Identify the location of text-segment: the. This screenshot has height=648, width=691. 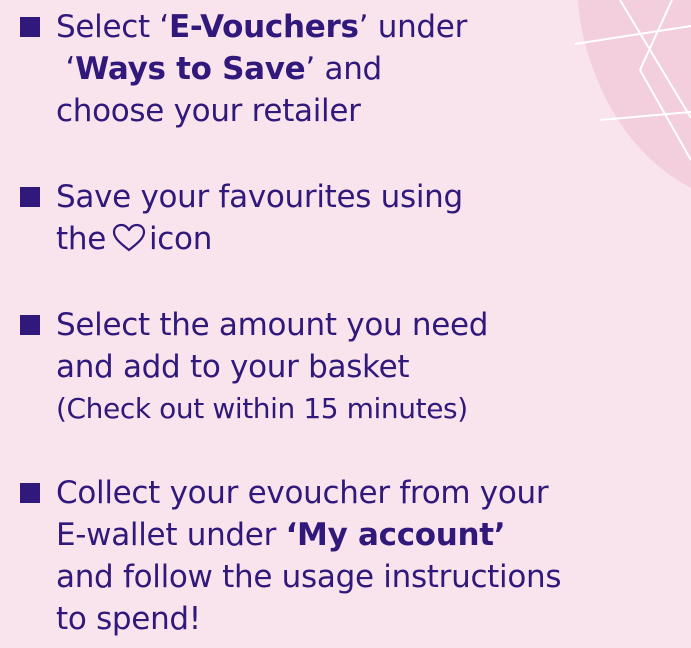
(81, 239).